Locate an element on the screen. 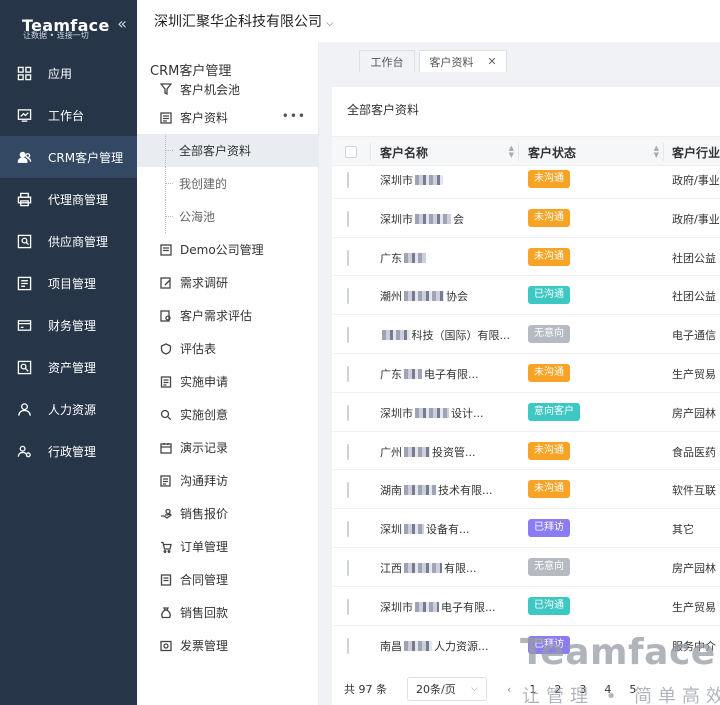 This screenshot has width=720, height=705. invoice-icon is located at coordinates (166, 646).